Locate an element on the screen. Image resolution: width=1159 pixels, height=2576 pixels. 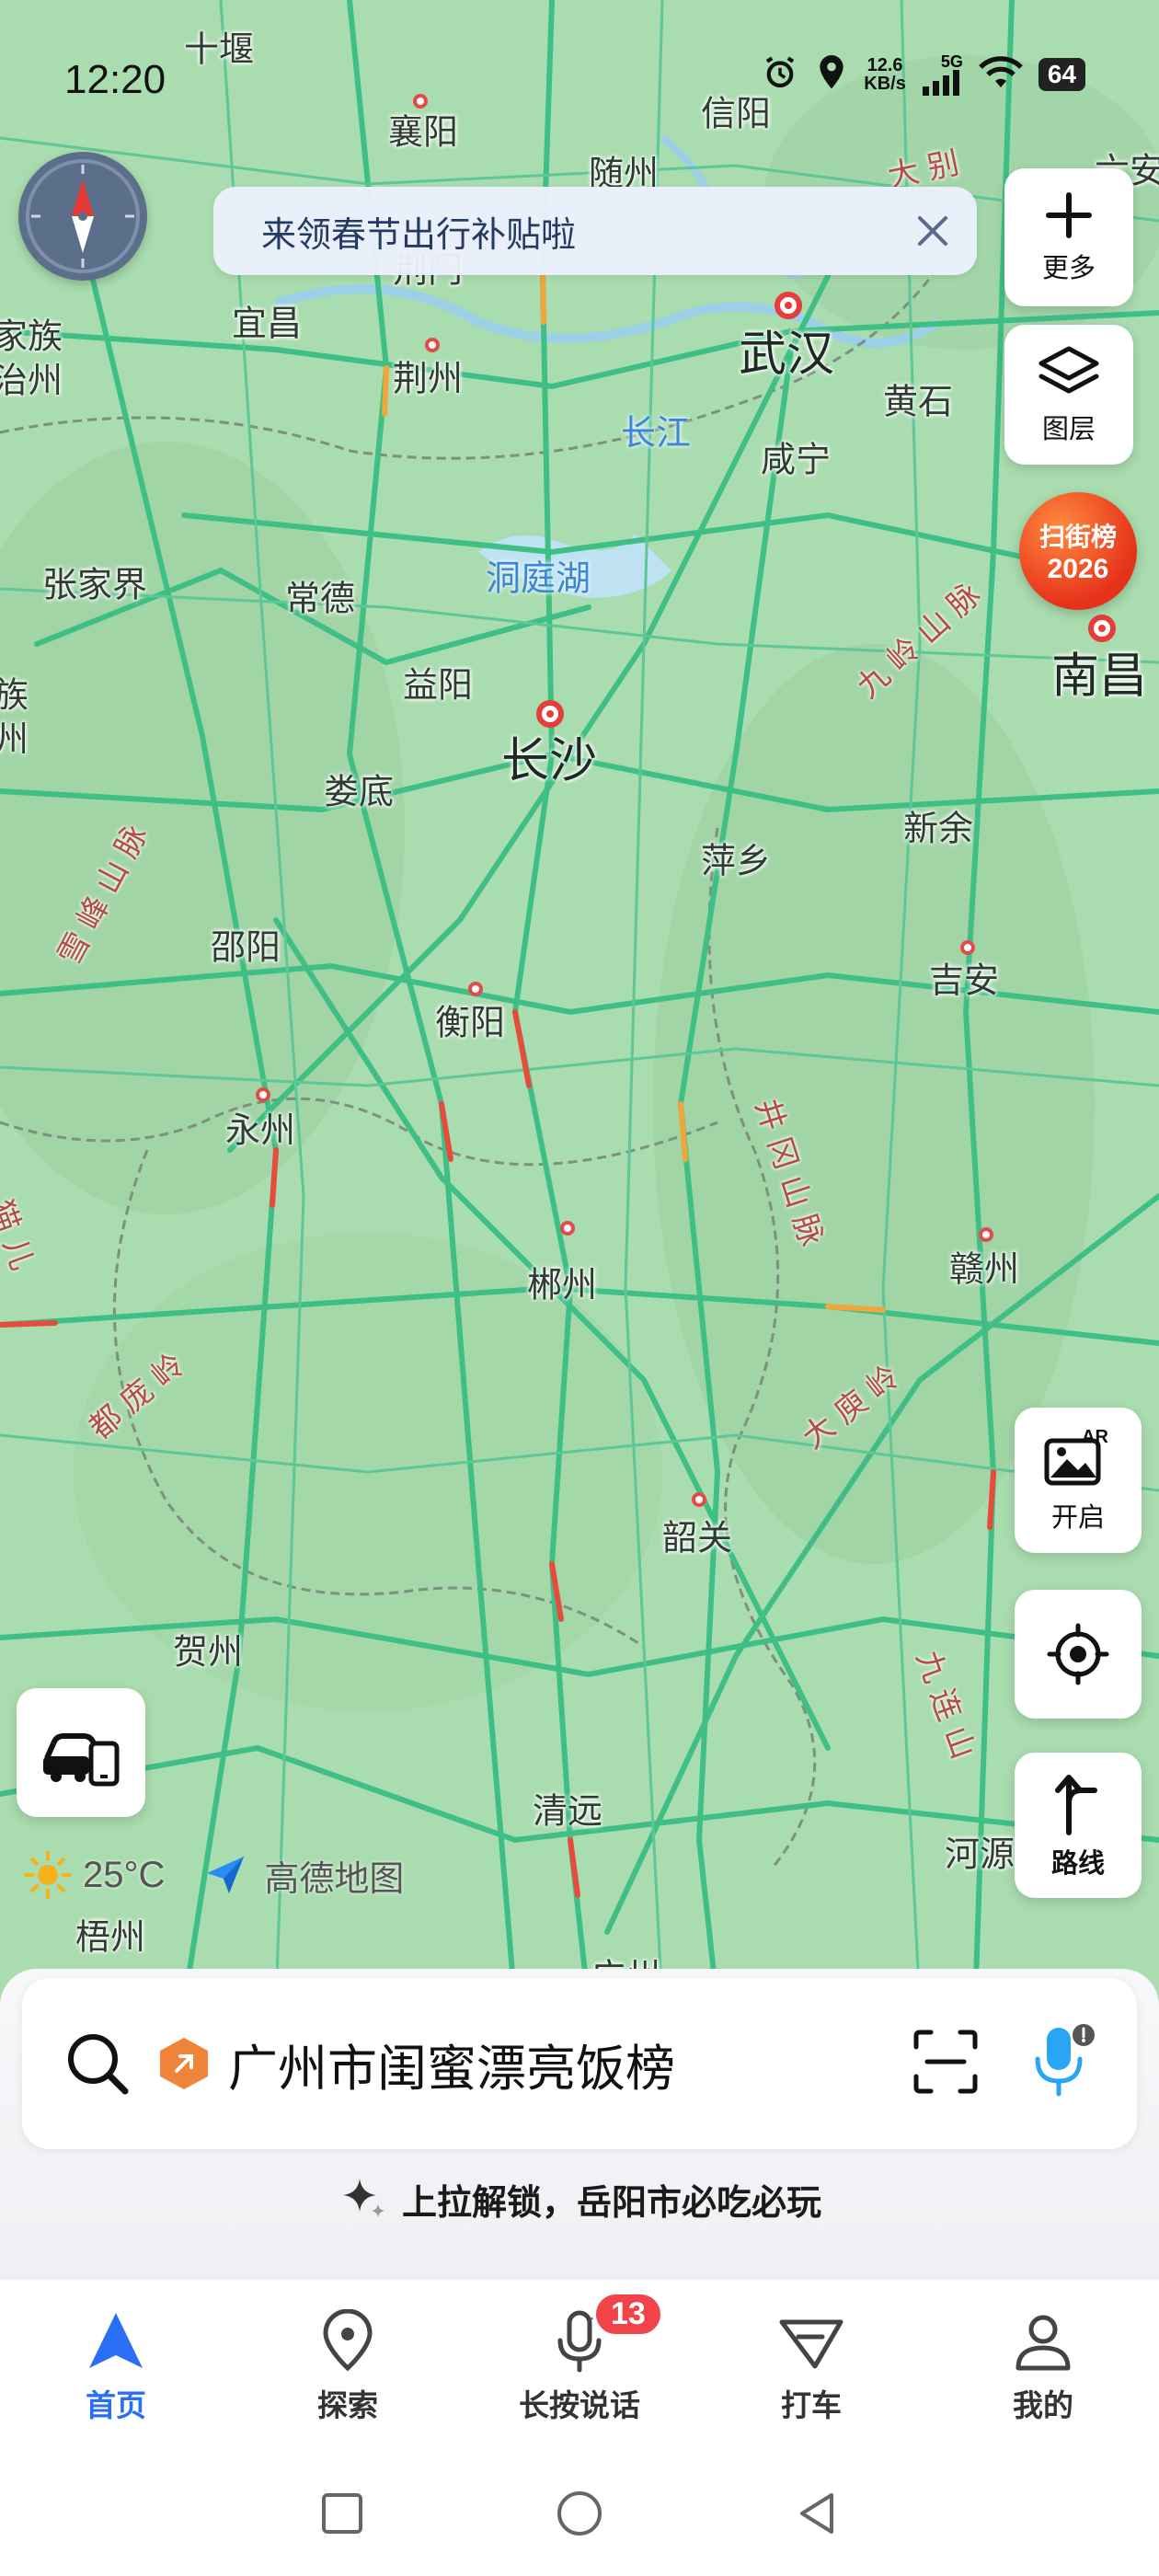
water-label: 洞庭湖 is located at coordinates (538, 578).